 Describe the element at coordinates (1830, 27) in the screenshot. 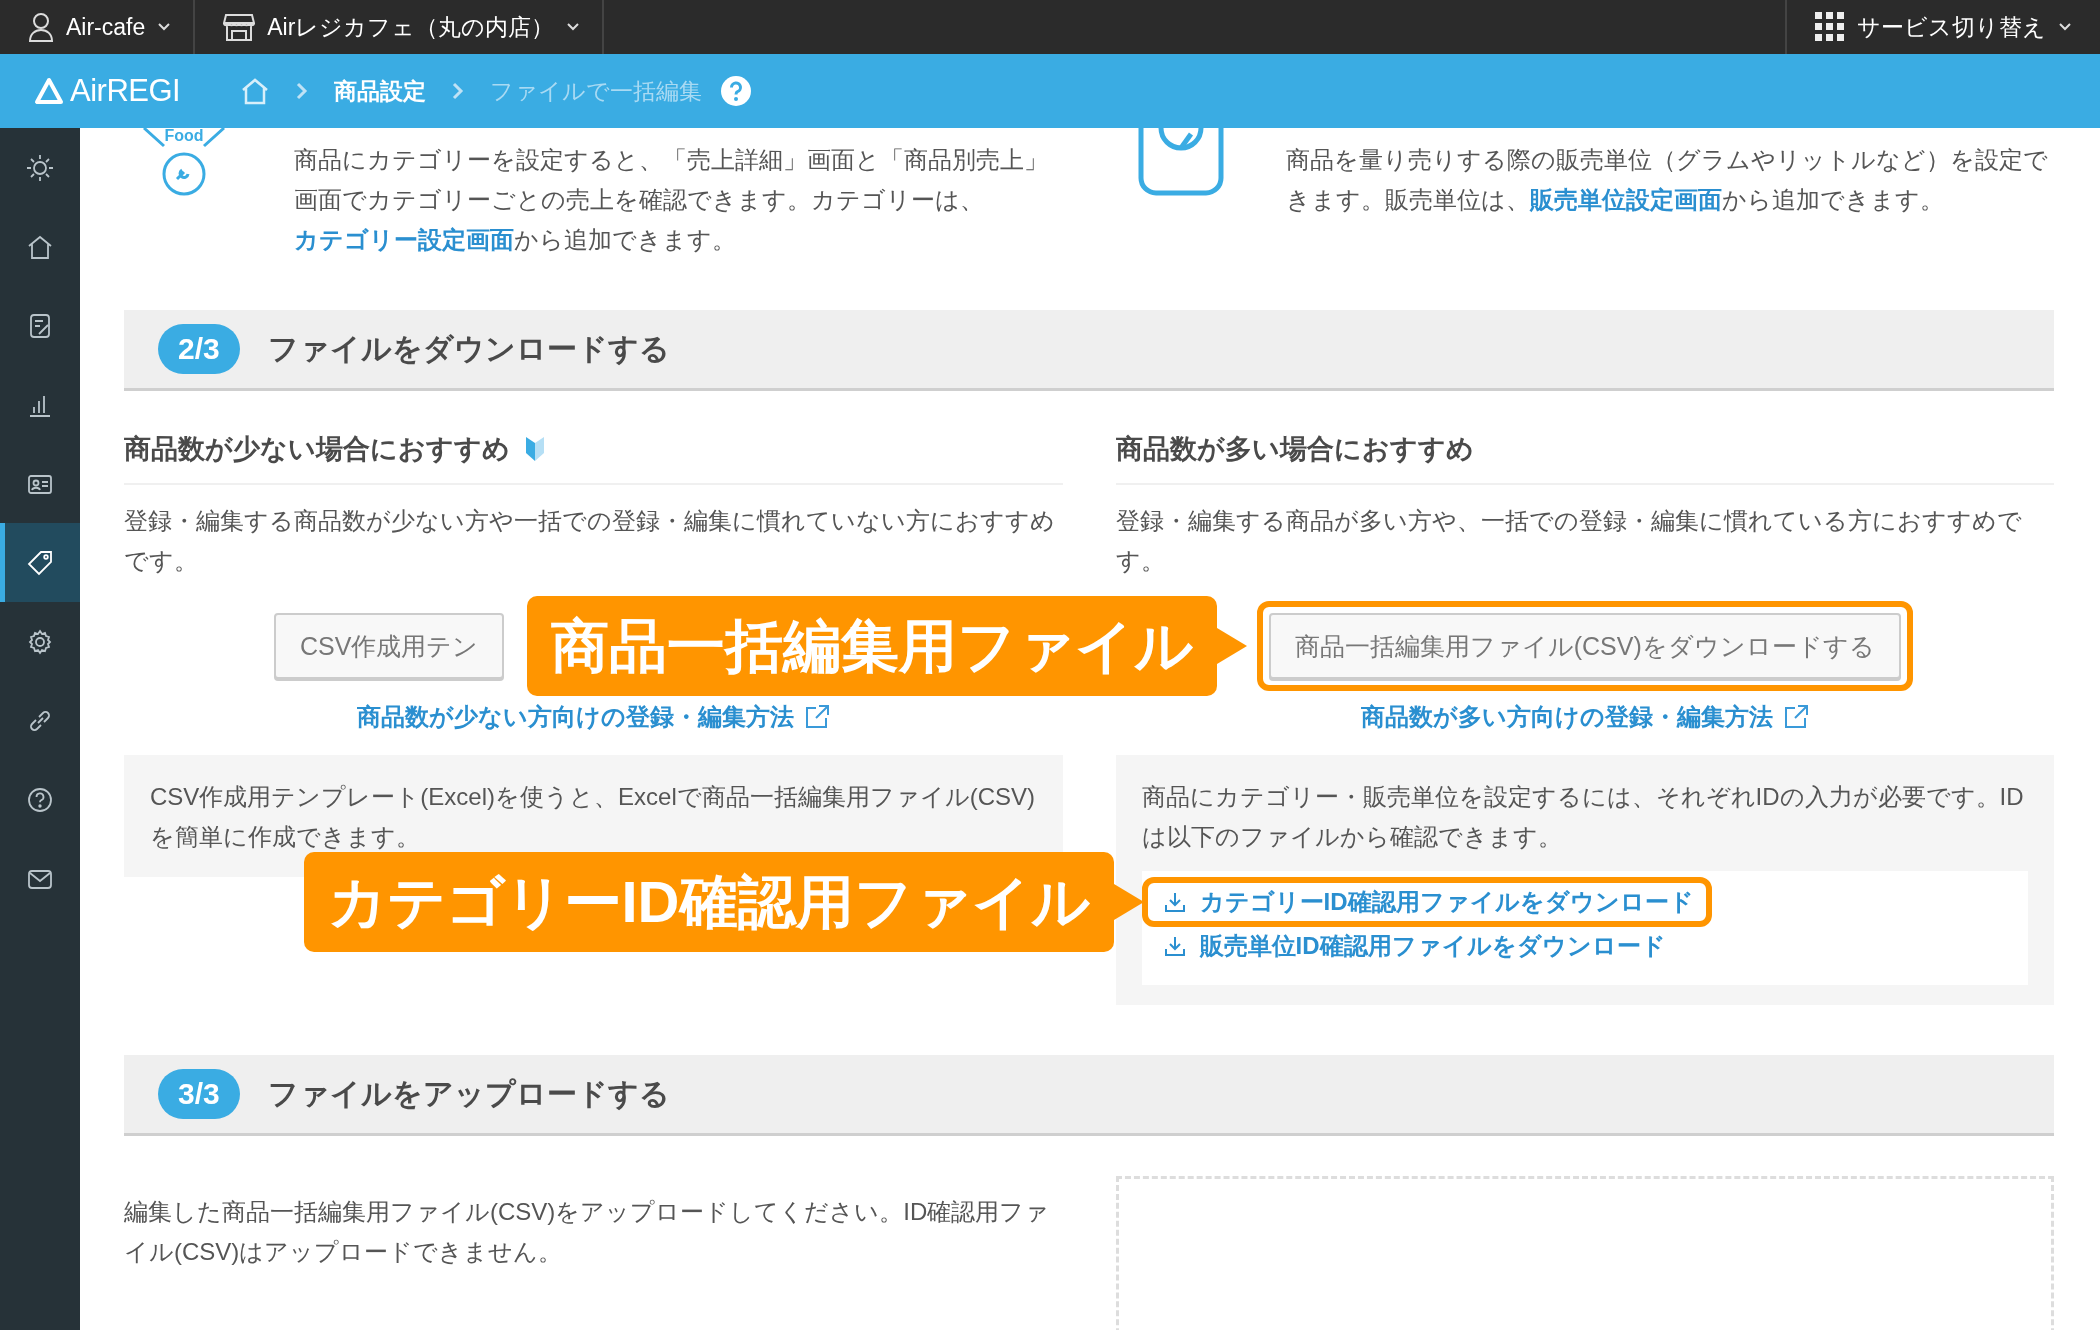

I see `grid-icon` at that location.